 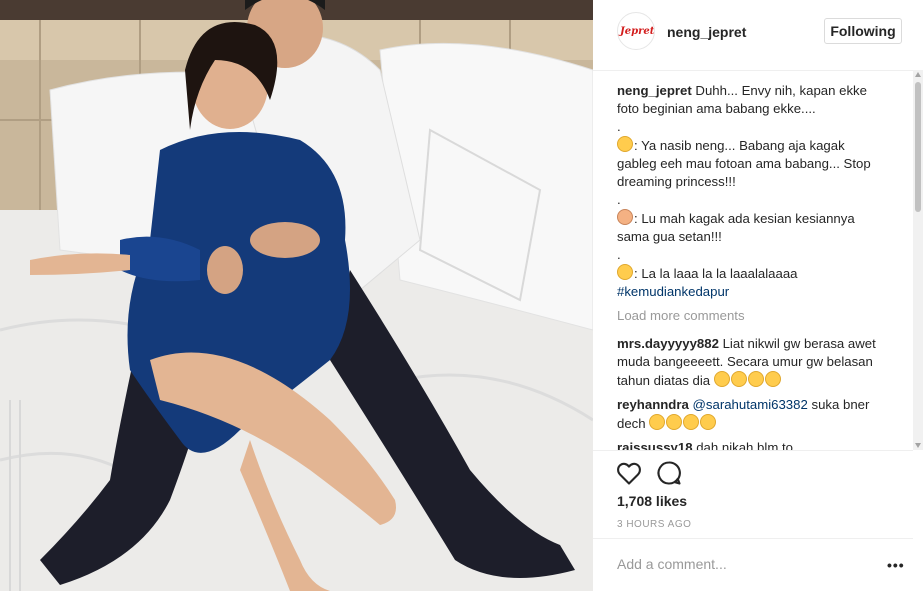 I want to click on comment-text: tahun diatas dia, so click(x=664, y=380).